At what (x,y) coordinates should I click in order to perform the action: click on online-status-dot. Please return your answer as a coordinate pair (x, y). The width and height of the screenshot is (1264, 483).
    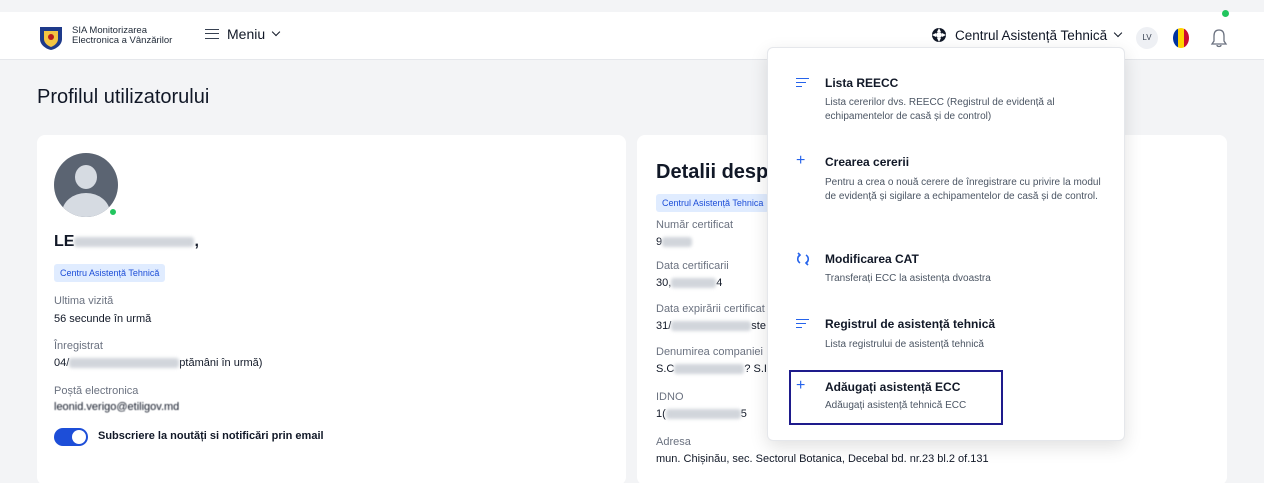
    Looking at the image, I should click on (113, 212).